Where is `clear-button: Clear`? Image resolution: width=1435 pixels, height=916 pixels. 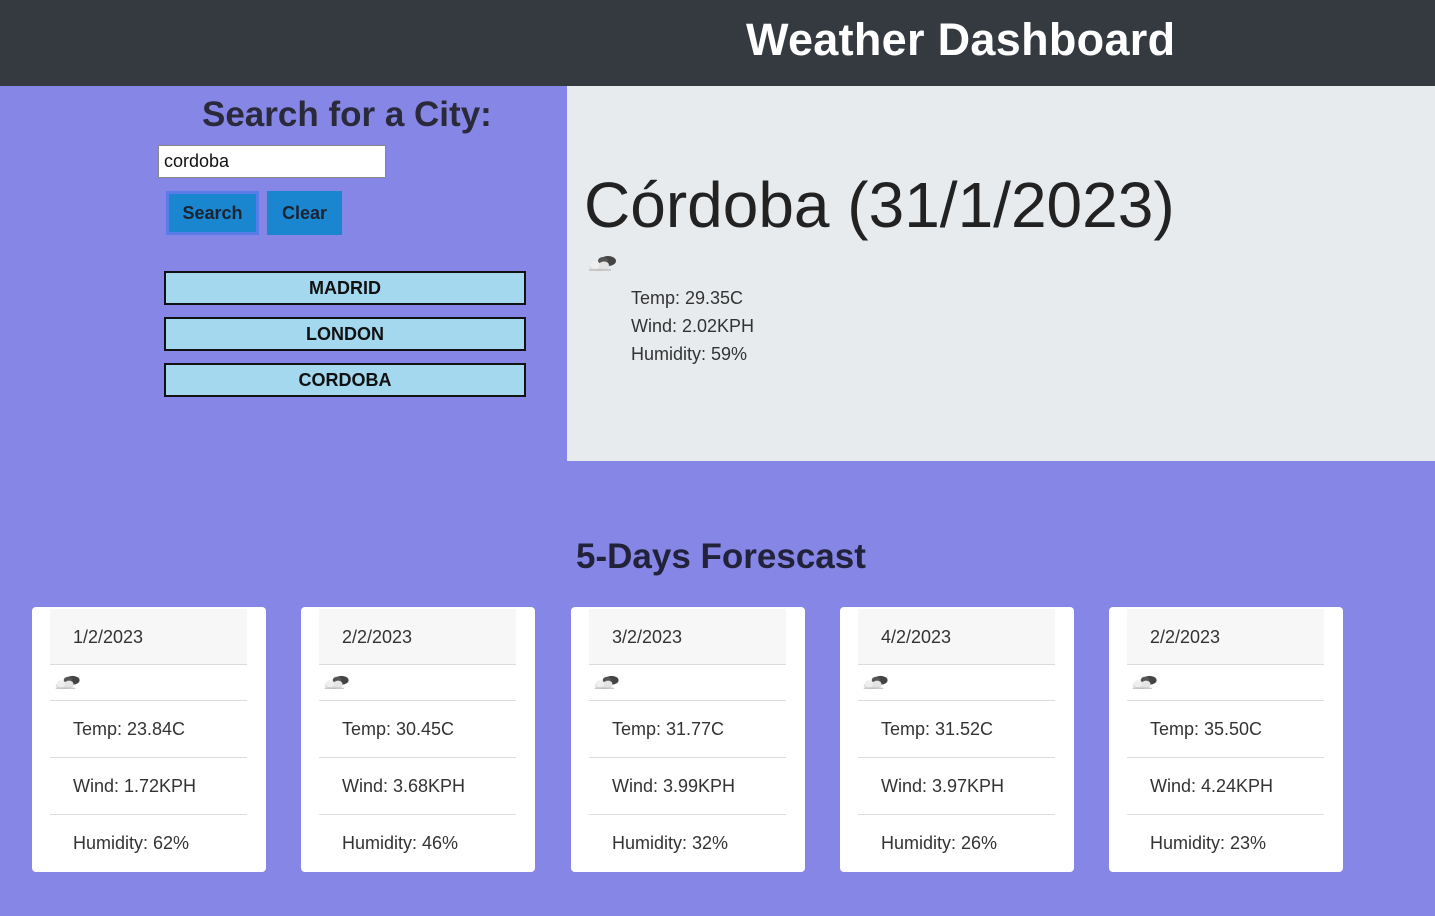 clear-button: Clear is located at coordinates (304, 213).